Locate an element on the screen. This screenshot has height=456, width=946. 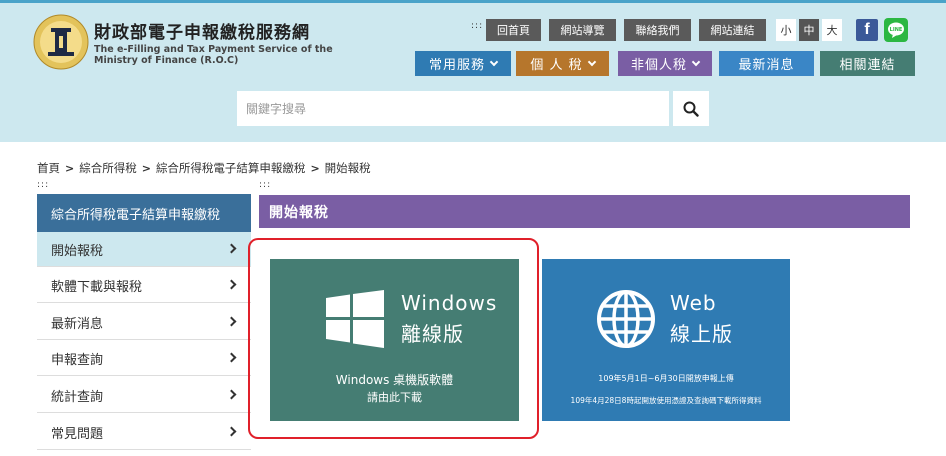
font-size-medium-button: 中 is located at coordinates (809, 30).